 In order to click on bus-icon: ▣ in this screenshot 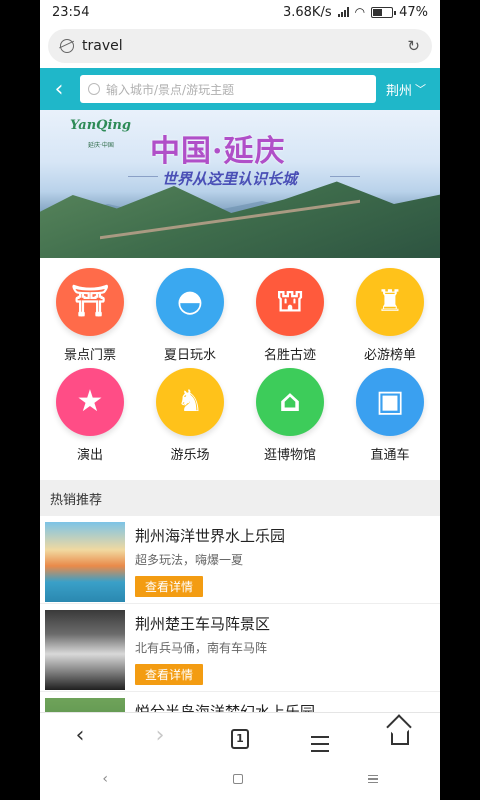, I will do `click(390, 402)`.